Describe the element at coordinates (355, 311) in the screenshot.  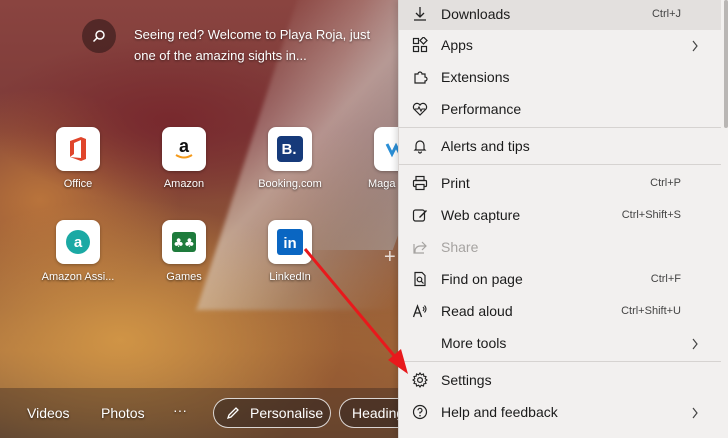
I see `annotation-arrow` at that location.